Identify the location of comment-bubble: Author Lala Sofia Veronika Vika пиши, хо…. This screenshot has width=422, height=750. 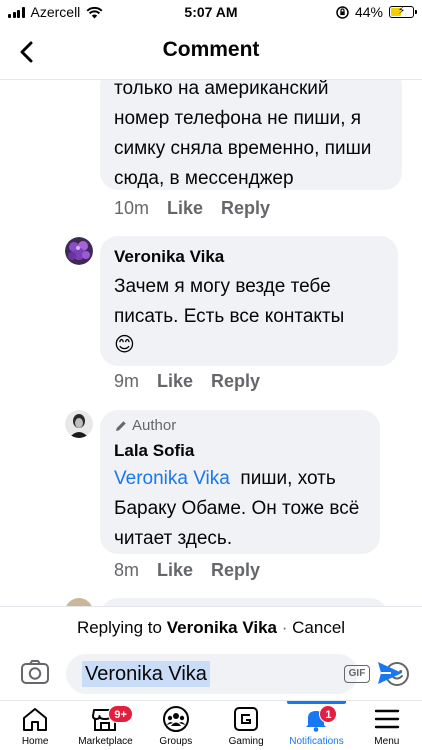
(240, 482).